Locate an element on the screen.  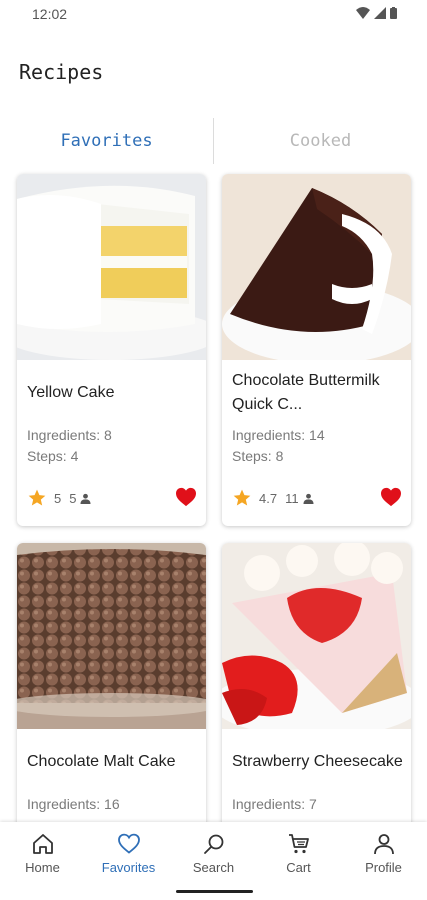
home-indicator is located at coordinates (214, 891).